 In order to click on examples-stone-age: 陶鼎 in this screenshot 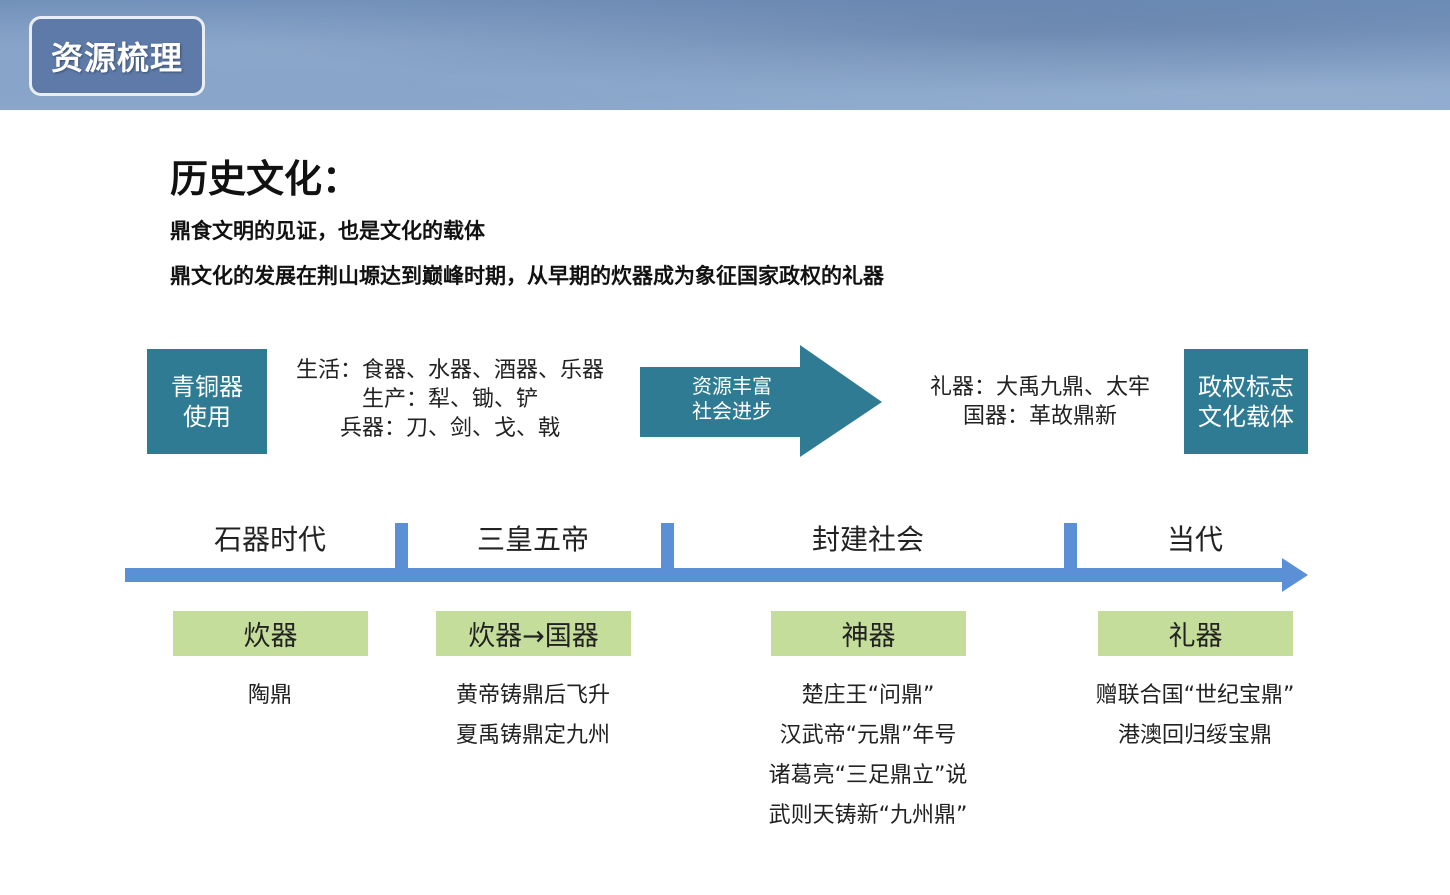, I will do `click(270, 696)`.